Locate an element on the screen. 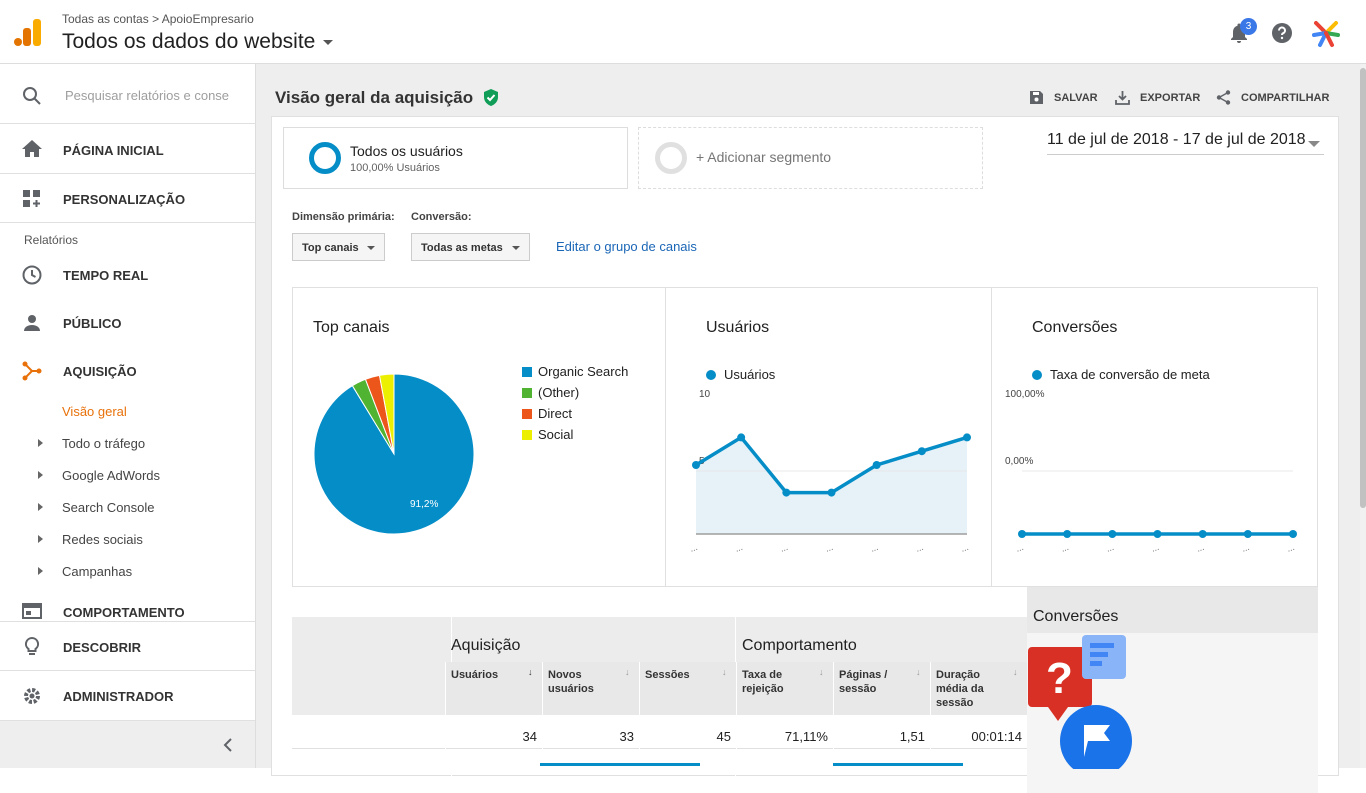 The height and width of the screenshot is (793, 1366). date-range-picker: 11 de jul de 2018 - 17 de jul de 2018 is located at coordinates (1185, 143).